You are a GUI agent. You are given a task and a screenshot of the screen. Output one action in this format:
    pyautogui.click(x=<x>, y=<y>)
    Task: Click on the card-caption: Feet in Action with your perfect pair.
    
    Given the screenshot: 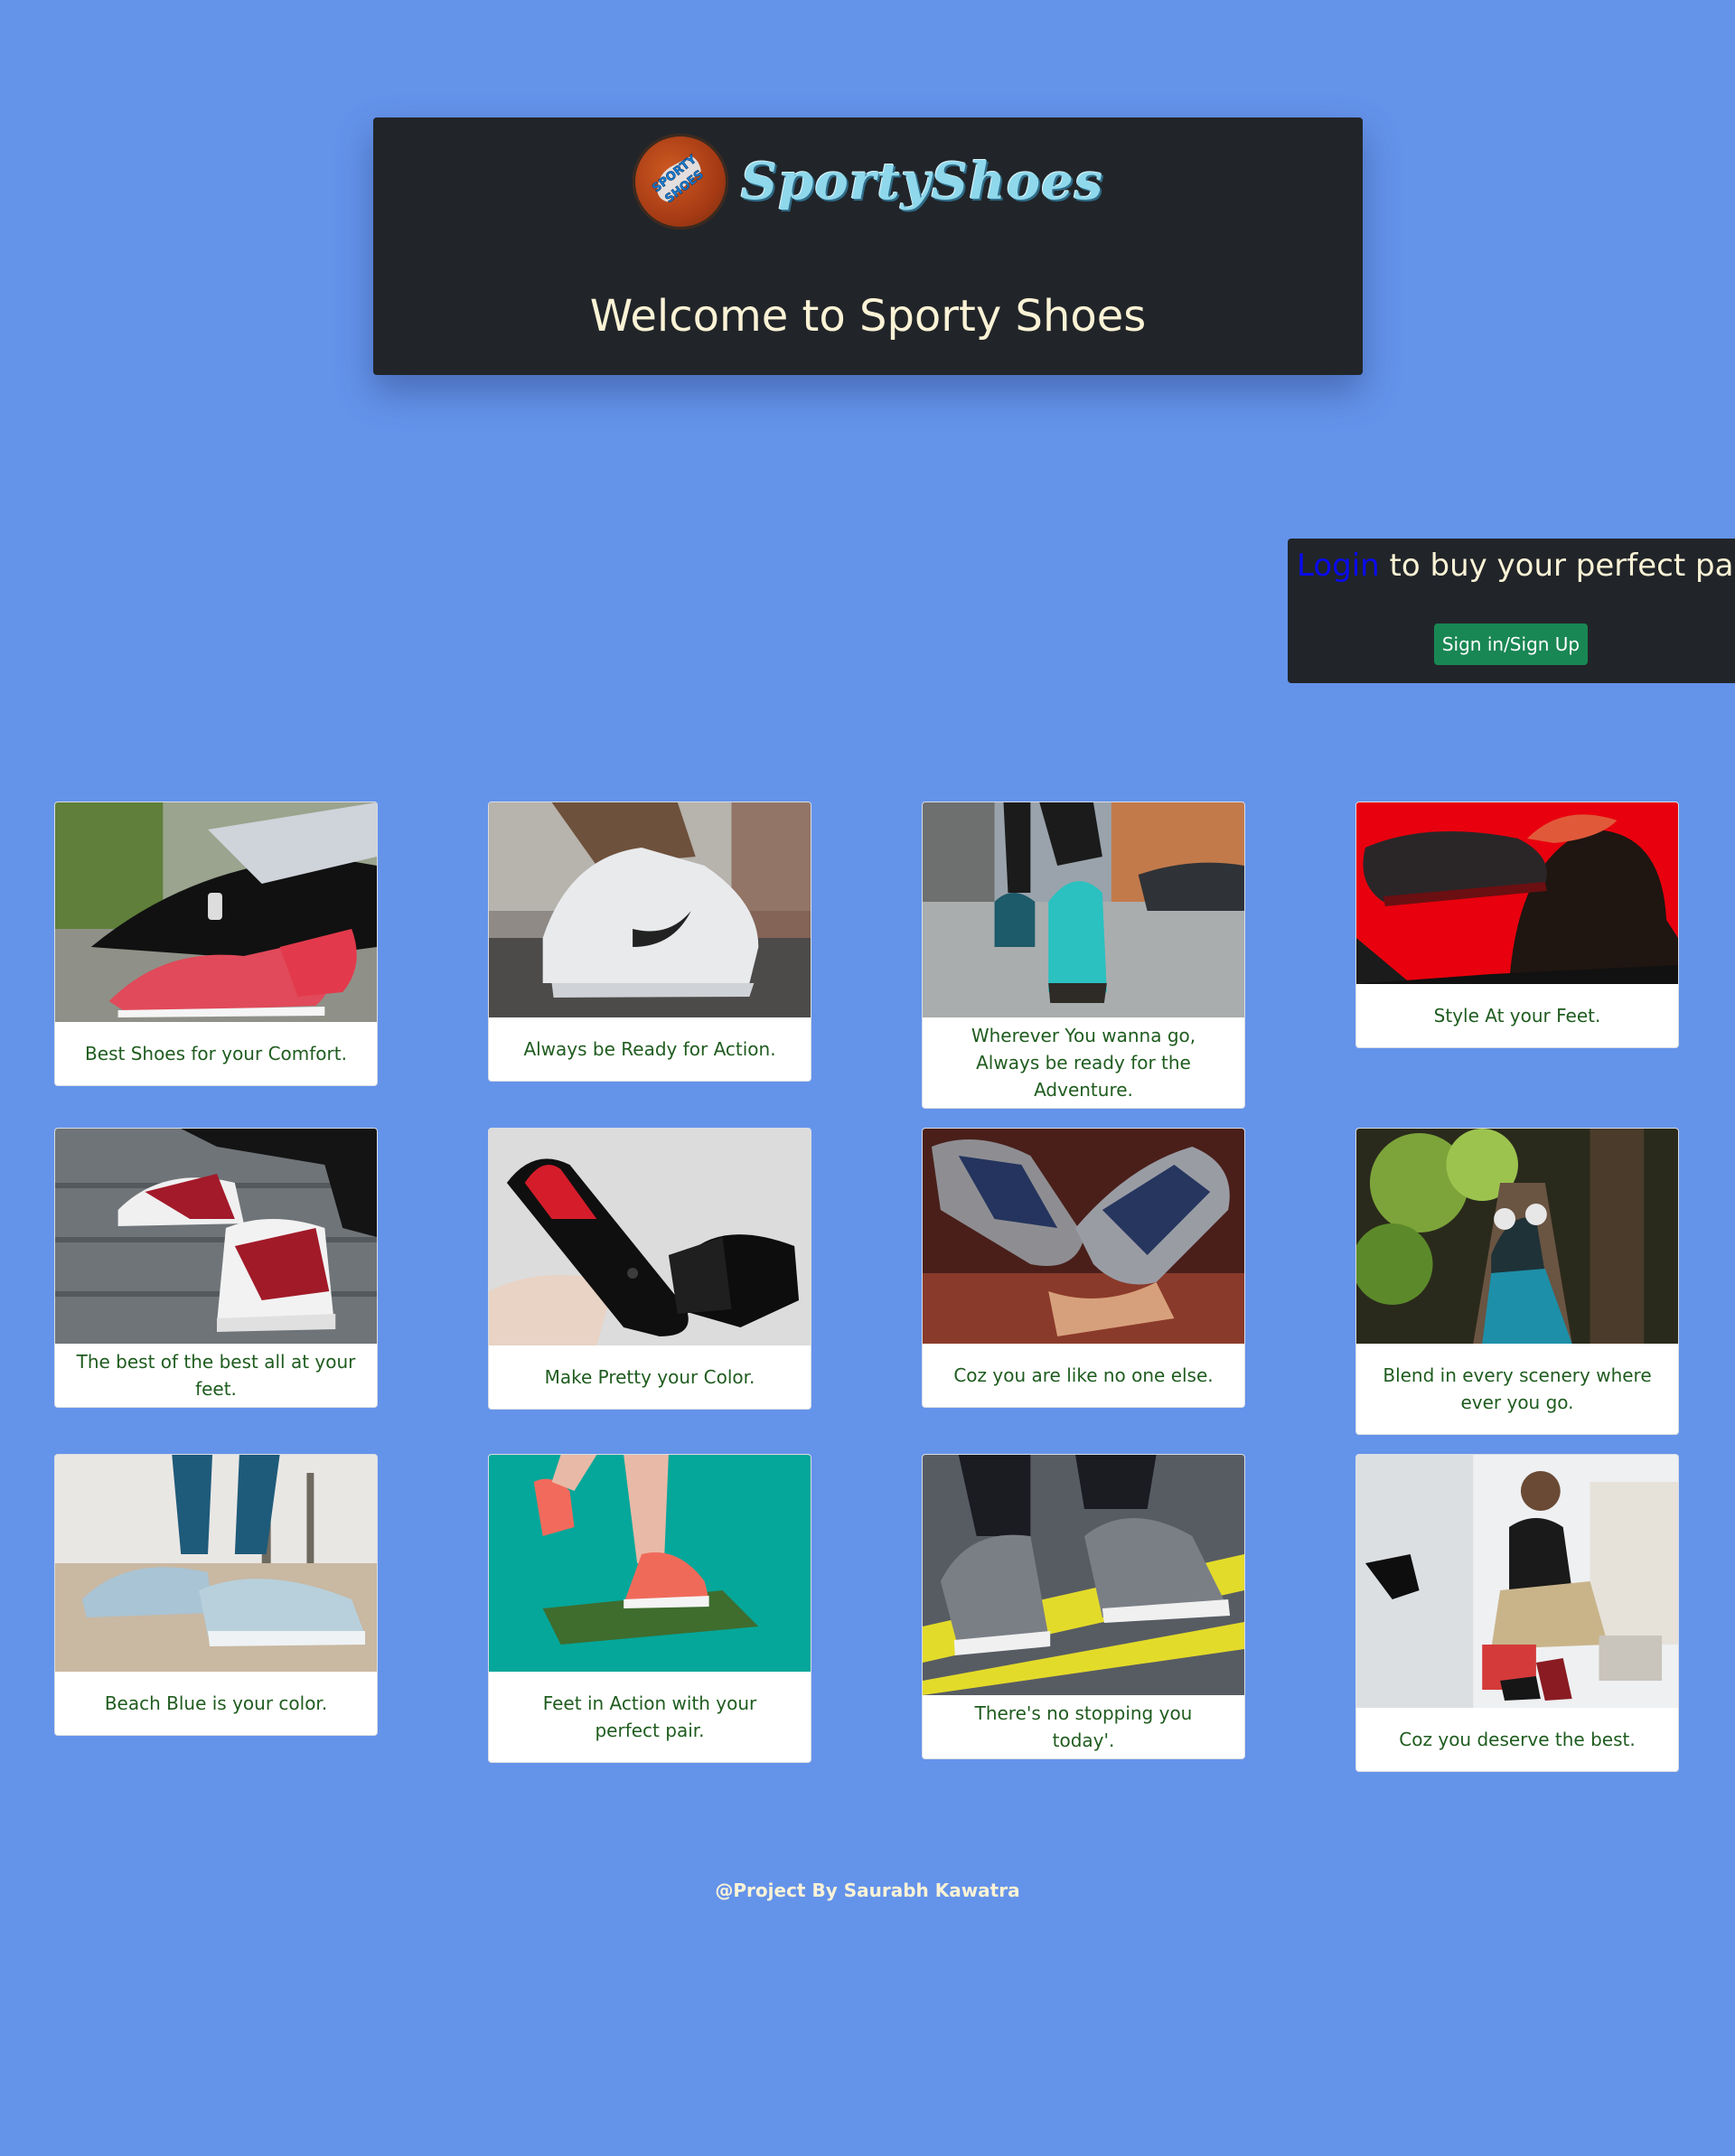 What is the action you would take?
    pyautogui.click(x=649, y=1716)
    